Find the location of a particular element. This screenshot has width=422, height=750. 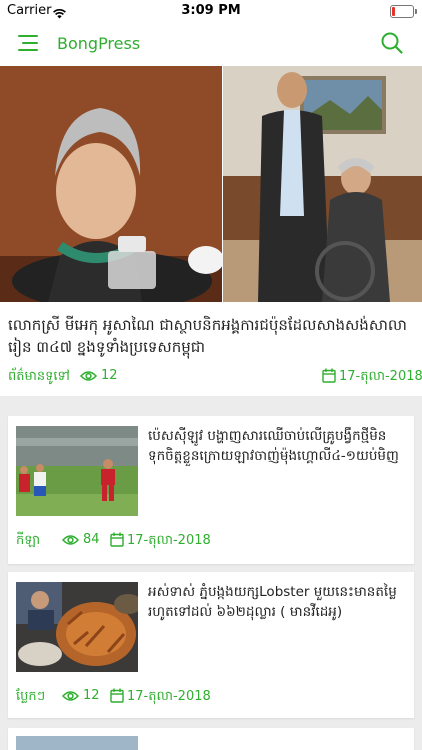

category-label: ព័ត៌មានទូទៅ is located at coordinates (39, 377).